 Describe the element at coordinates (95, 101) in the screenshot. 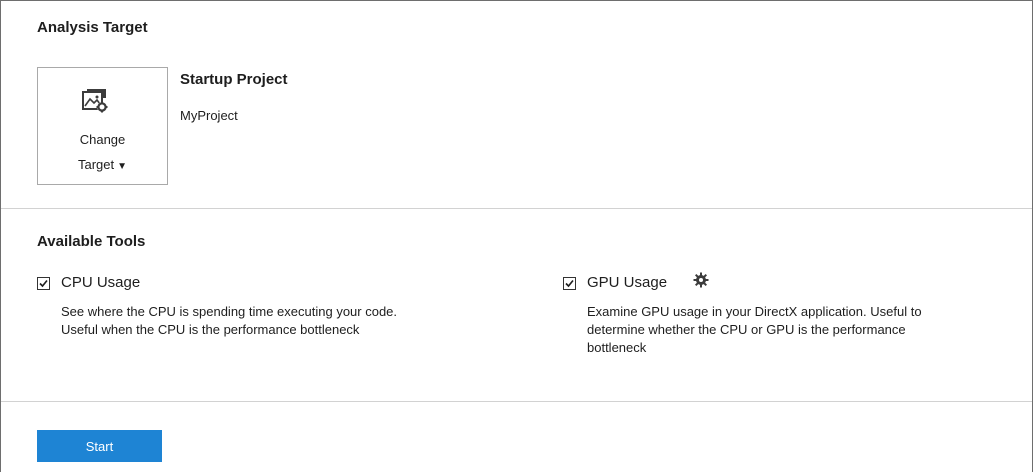

I see `target-settings-icon` at that location.